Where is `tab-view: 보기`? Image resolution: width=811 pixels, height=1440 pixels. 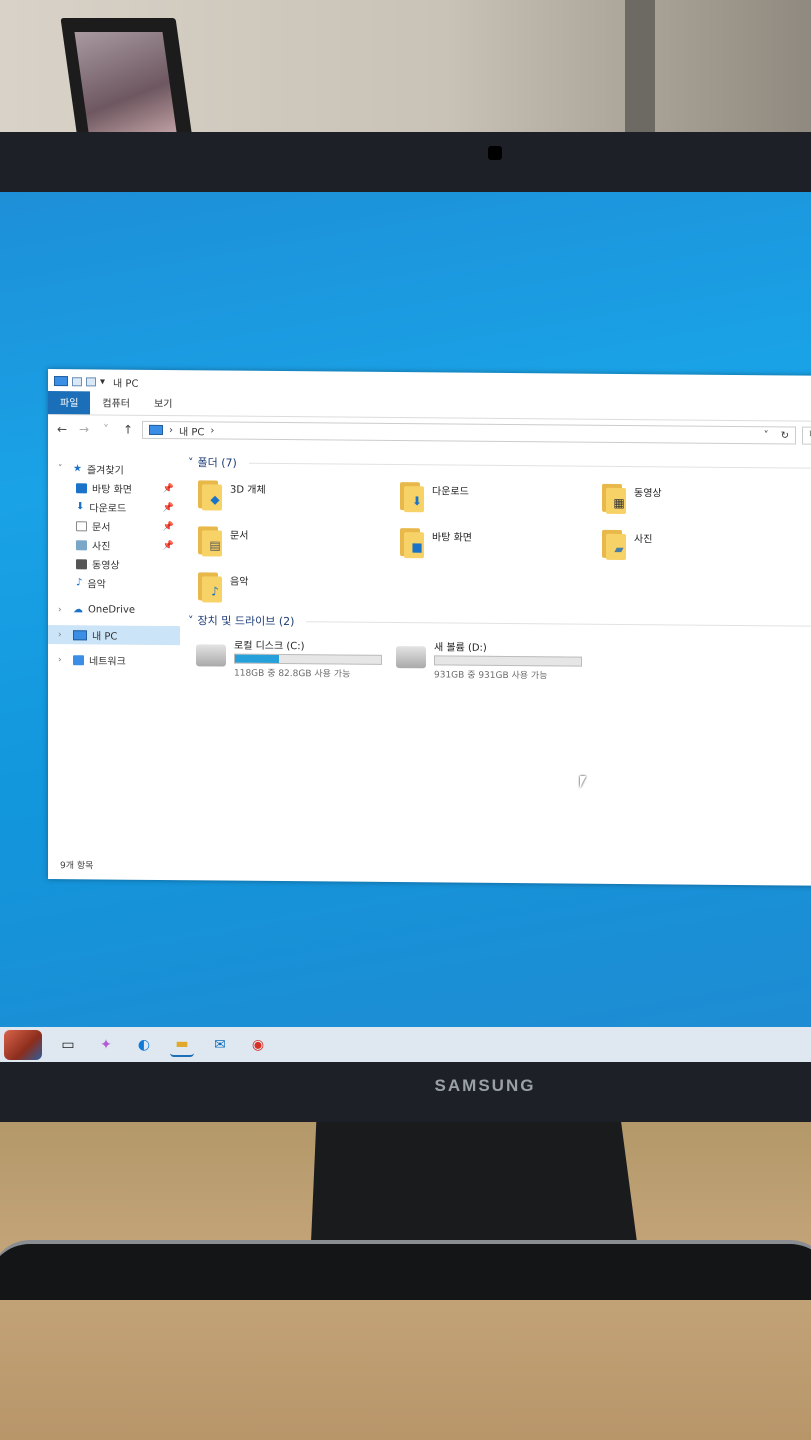 tab-view: 보기 is located at coordinates (163, 403).